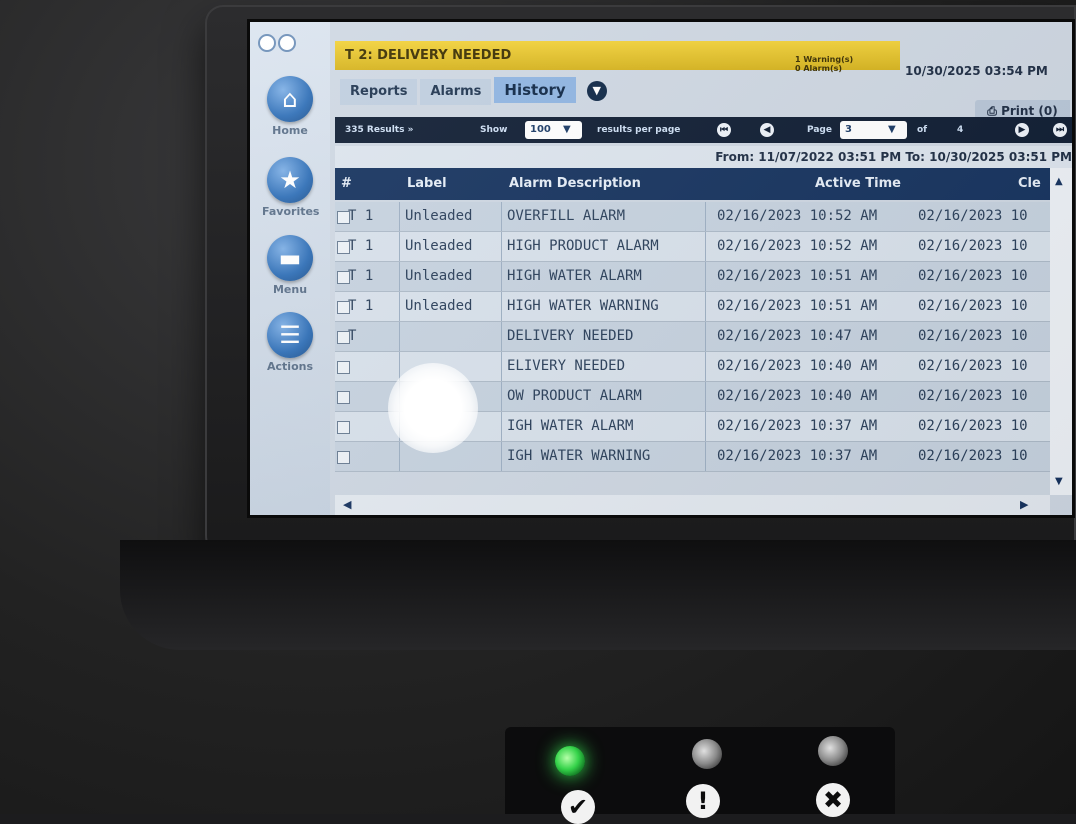  I want to click on warning-led-icon, so click(707, 754).